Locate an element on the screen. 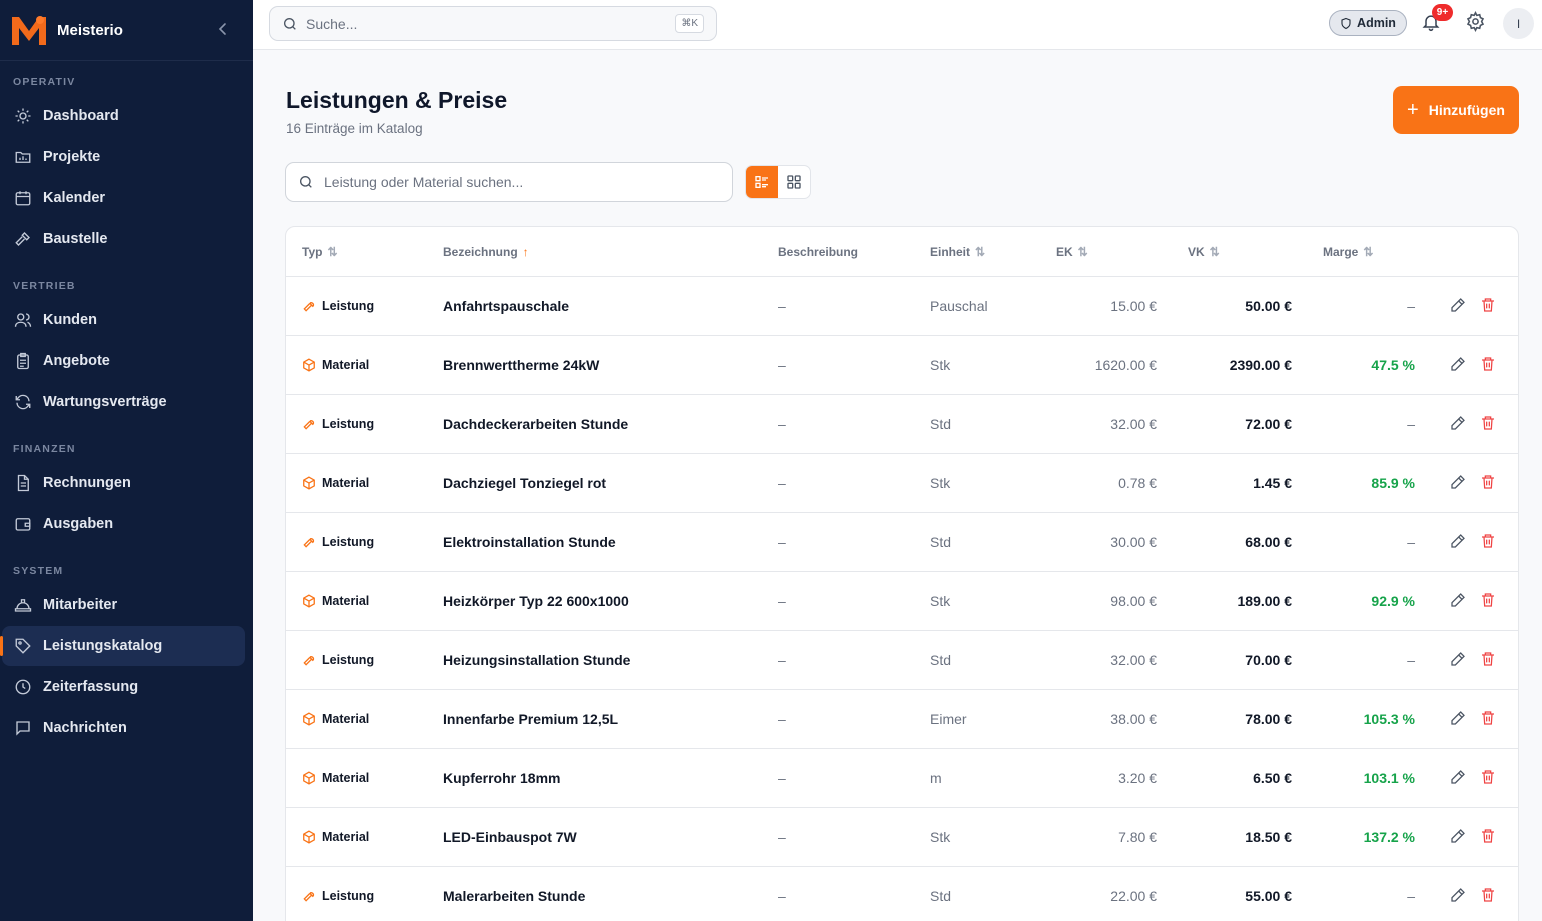 This screenshot has width=1542, height=921. vk-cell: 72.00 € is located at coordinates (1268, 424).